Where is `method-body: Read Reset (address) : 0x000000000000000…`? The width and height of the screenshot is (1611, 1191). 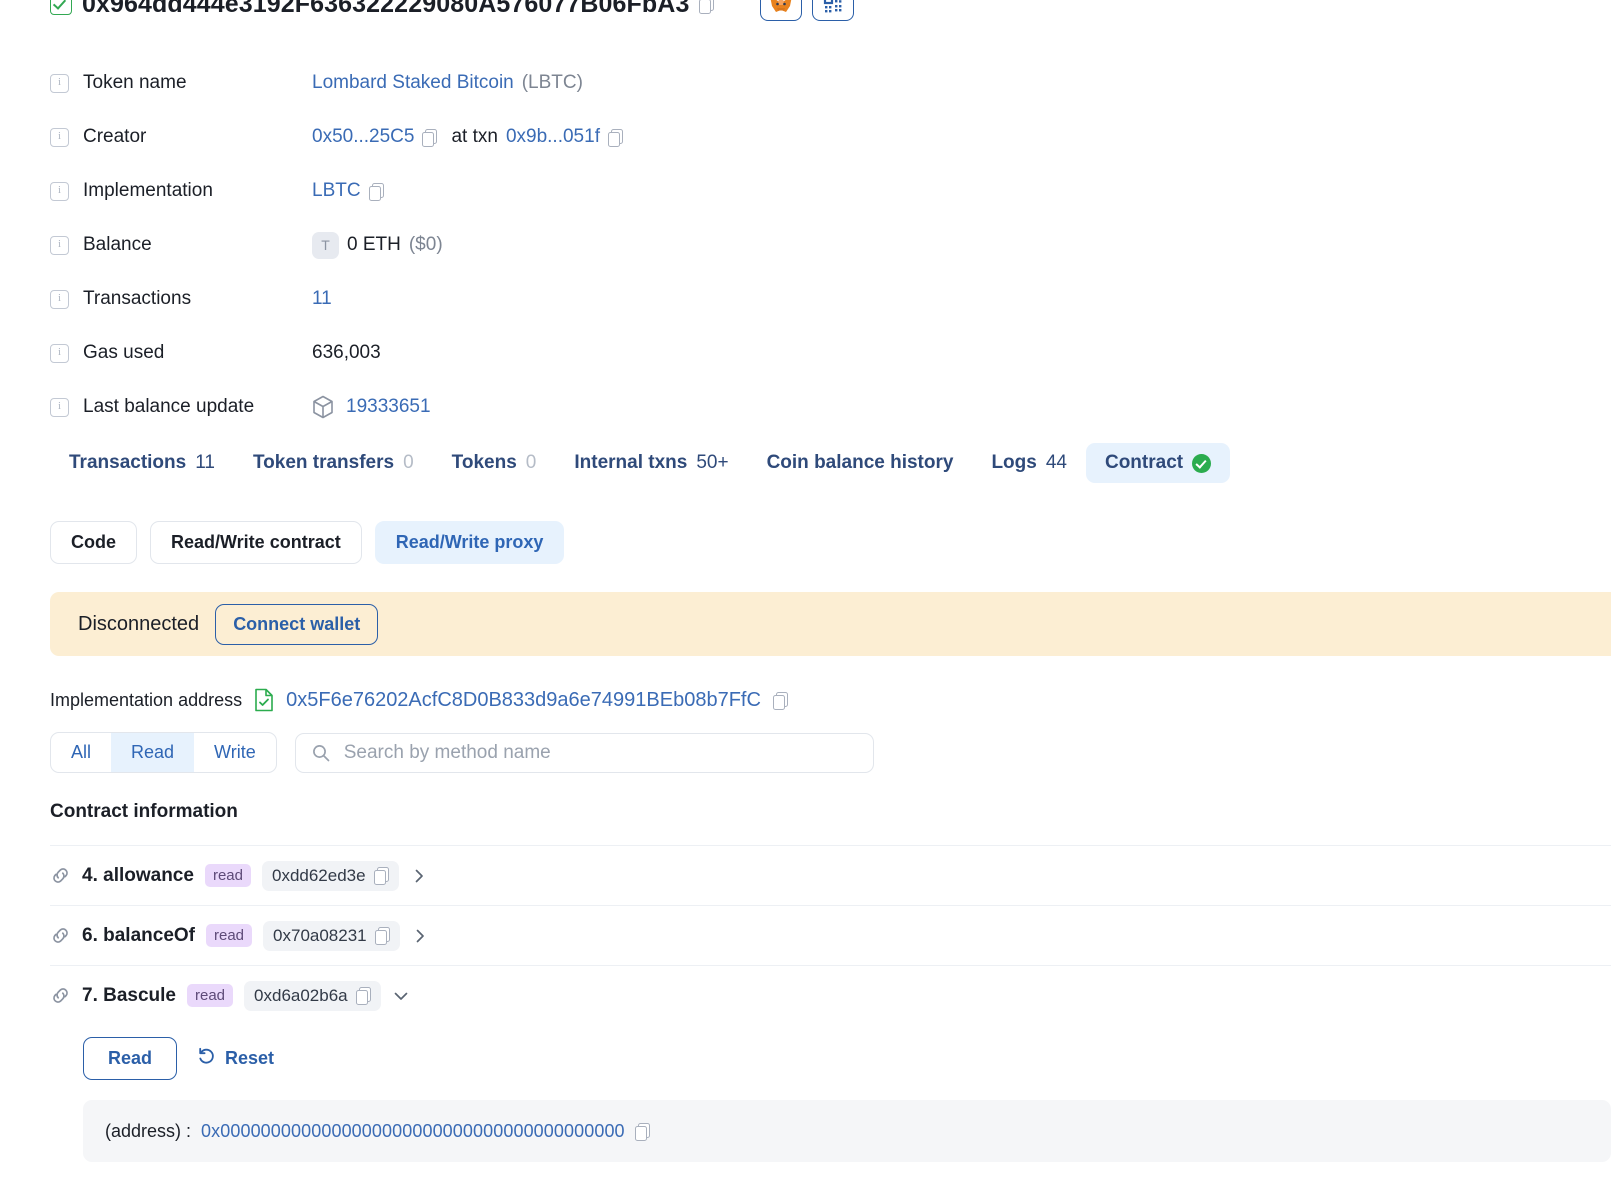 method-body: Read Reset (address) : 0x000000000000000… is located at coordinates (830, 1093).